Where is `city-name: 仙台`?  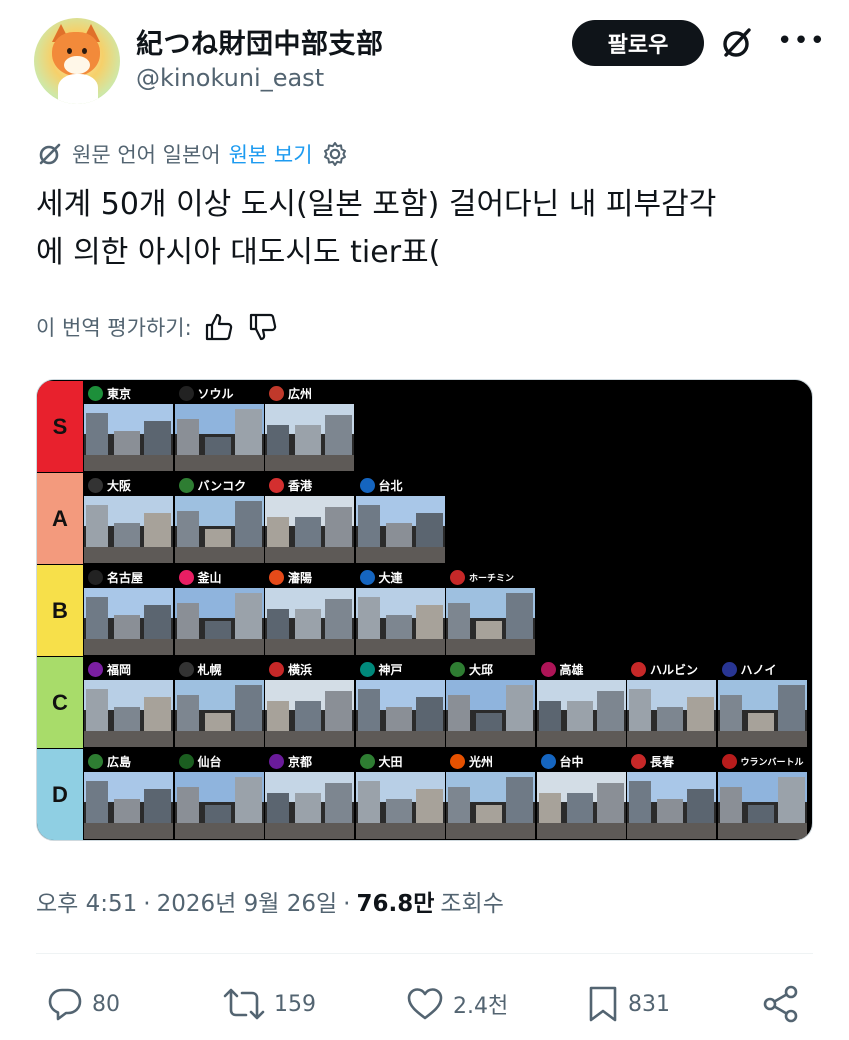 city-name: 仙台 is located at coordinates (209, 761).